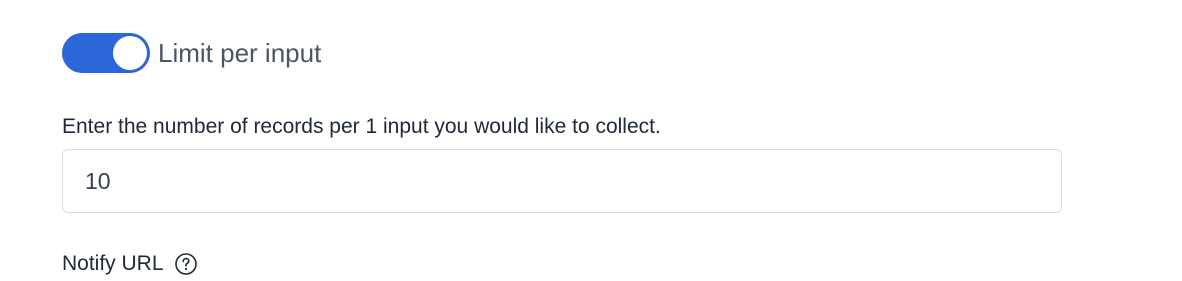  What do you see at coordinates (130, 53) in the screenshot?
I see `toggle-knob` at bounding box center [130, 53].